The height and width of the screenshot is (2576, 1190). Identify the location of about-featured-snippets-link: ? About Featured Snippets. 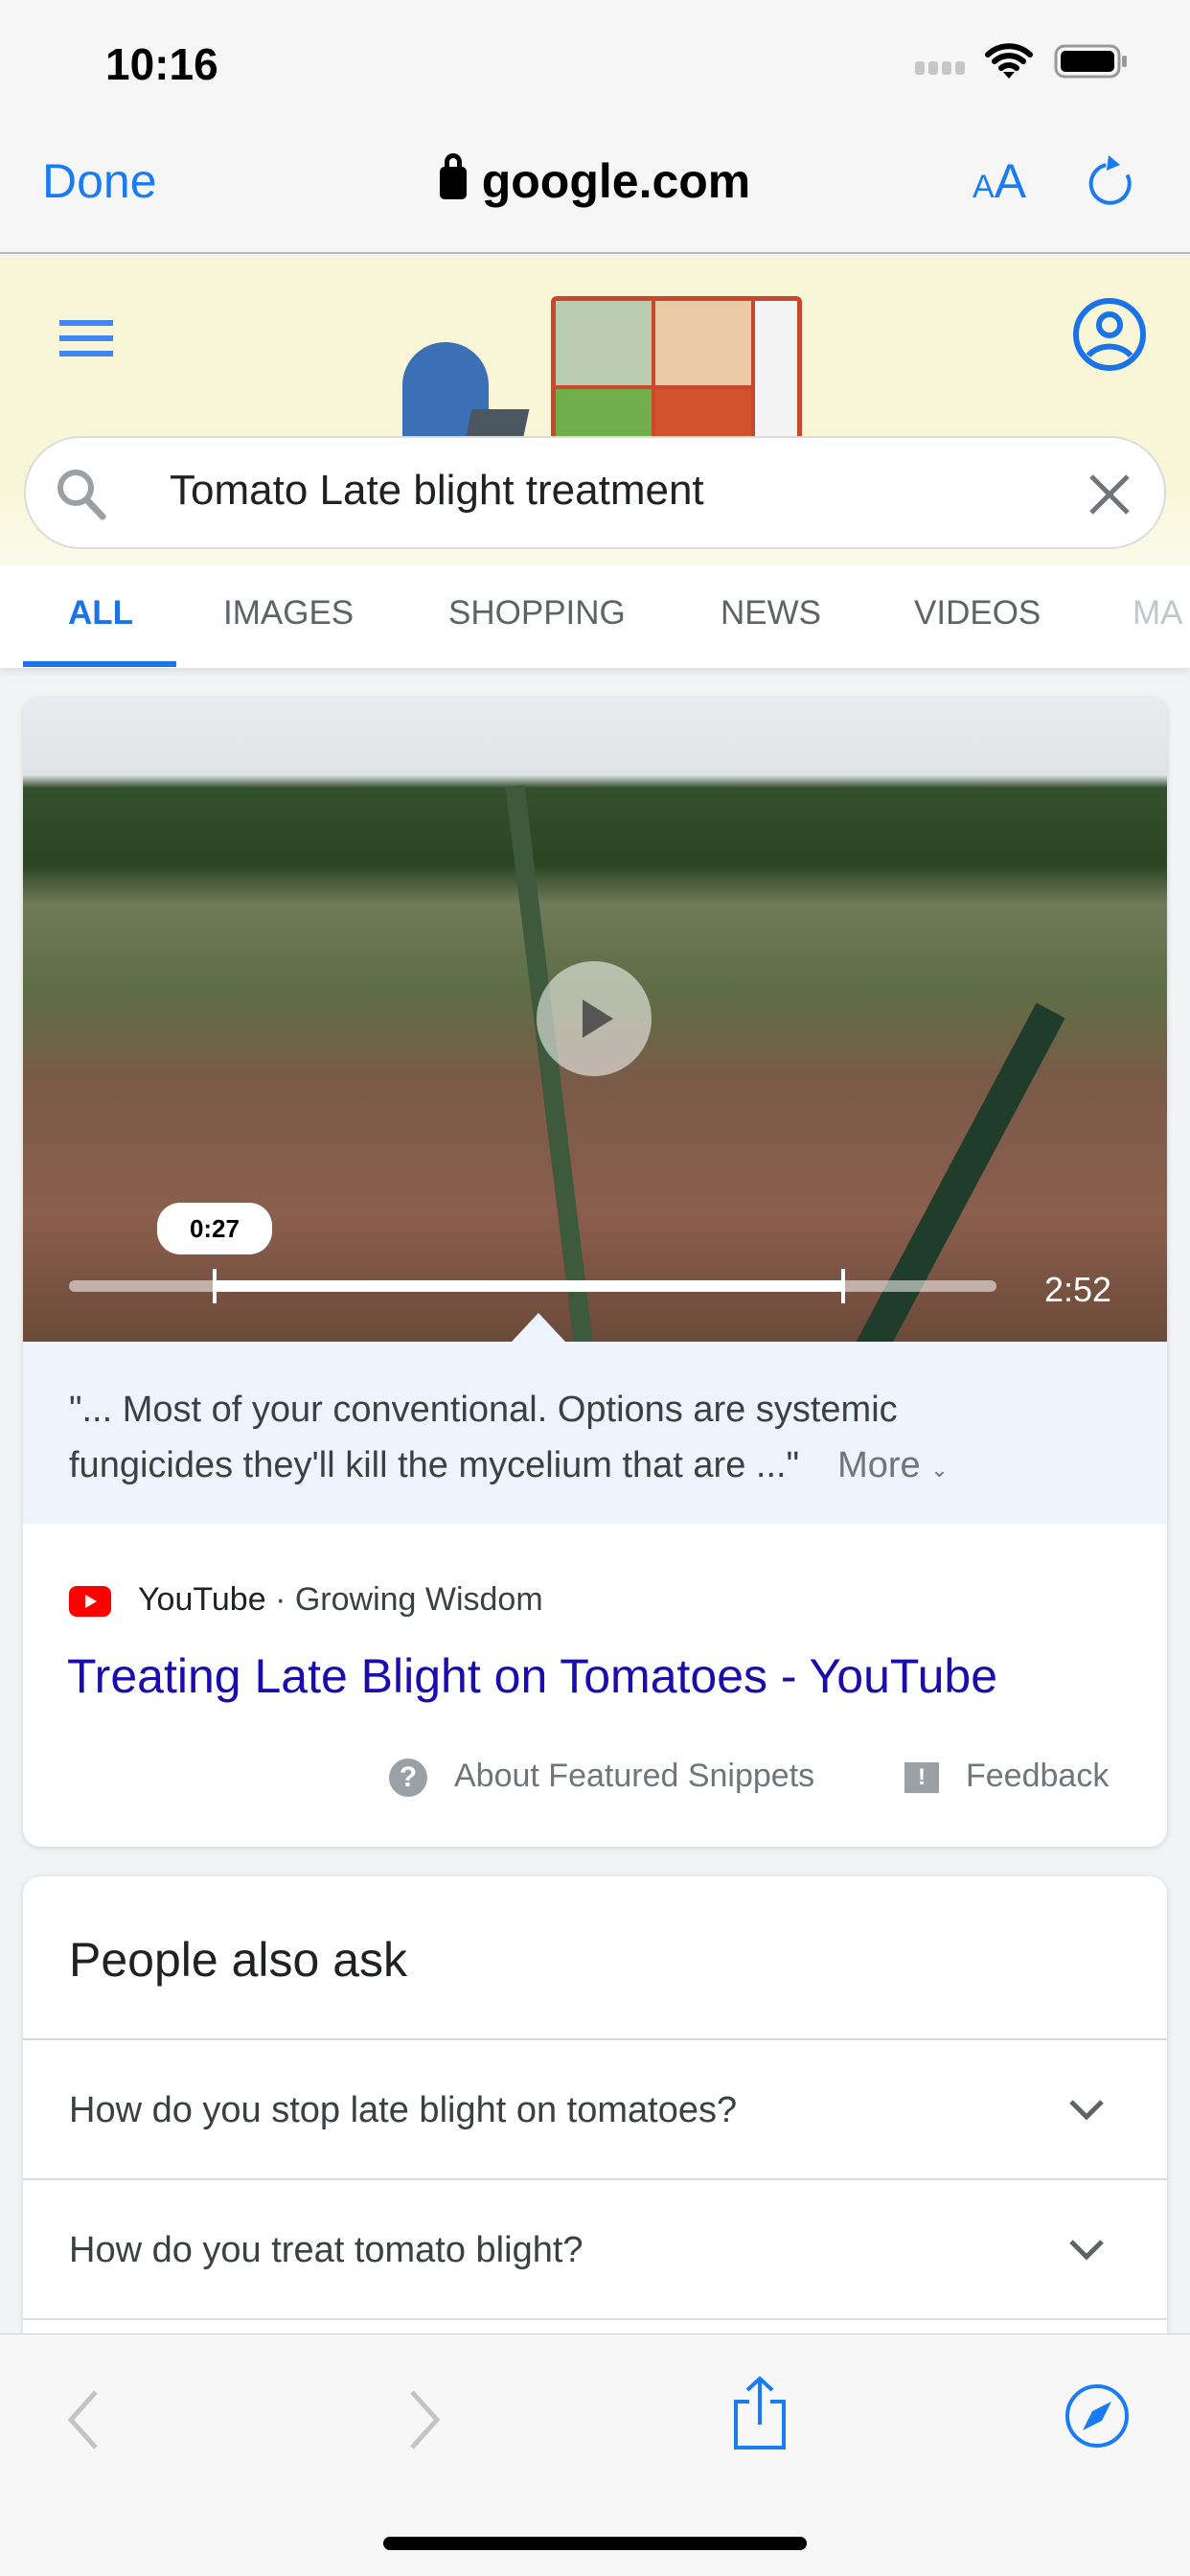
(602, 1778).